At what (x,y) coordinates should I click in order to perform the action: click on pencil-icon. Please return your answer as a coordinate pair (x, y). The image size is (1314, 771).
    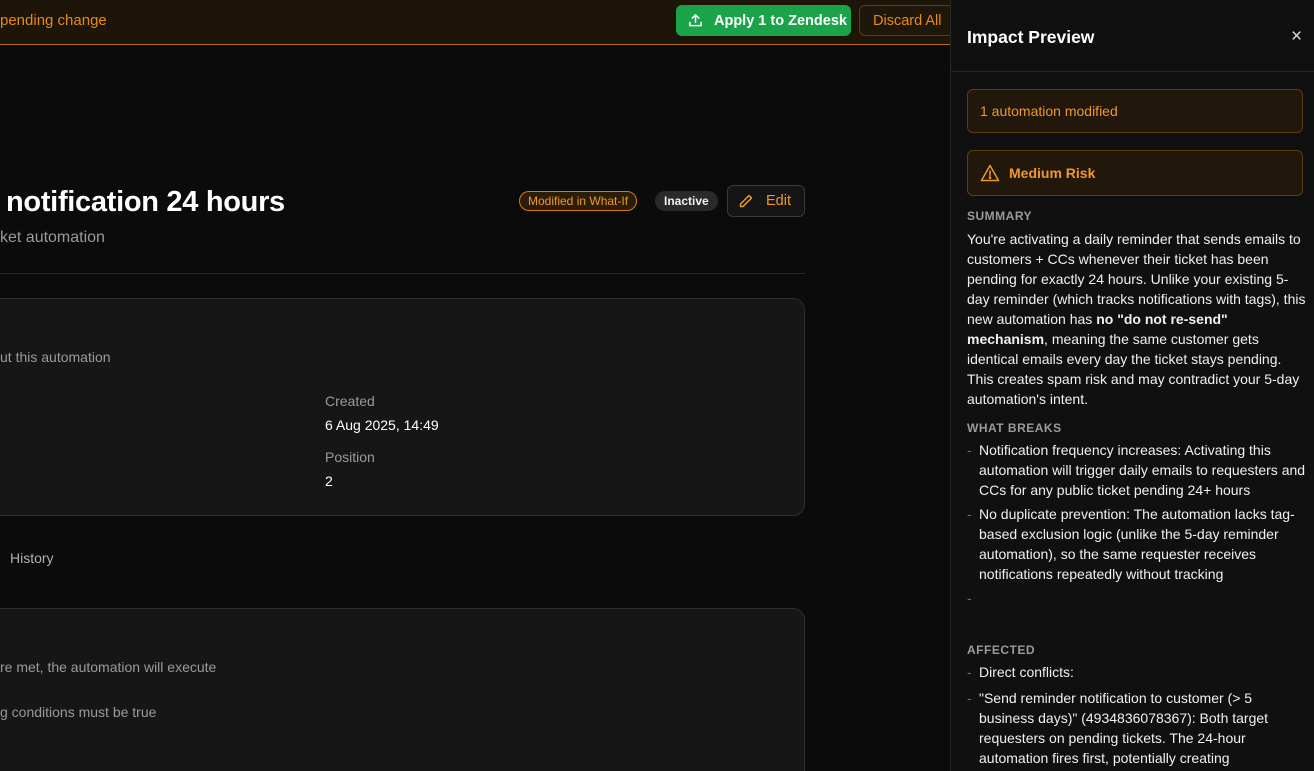
    Looking at the image, I should click on (746, 201).